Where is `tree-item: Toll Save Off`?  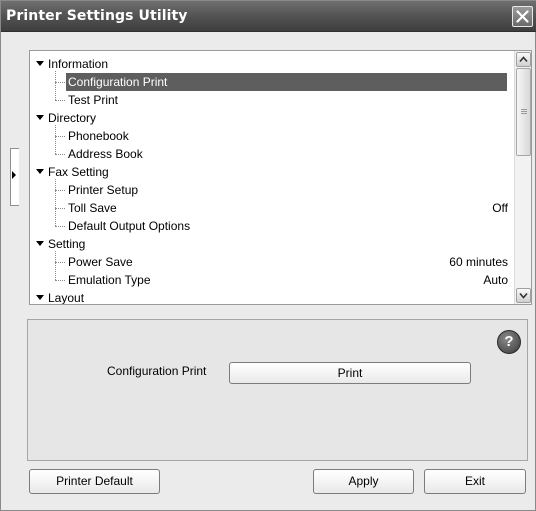
tree-item: Toll Save Off is located at coordinates (272, 208).